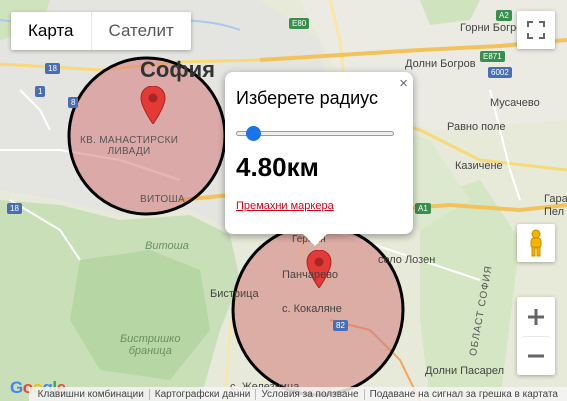 The width and height of the screenshot is (567, 401). I want to click on zoom-control, so click(536, 336).